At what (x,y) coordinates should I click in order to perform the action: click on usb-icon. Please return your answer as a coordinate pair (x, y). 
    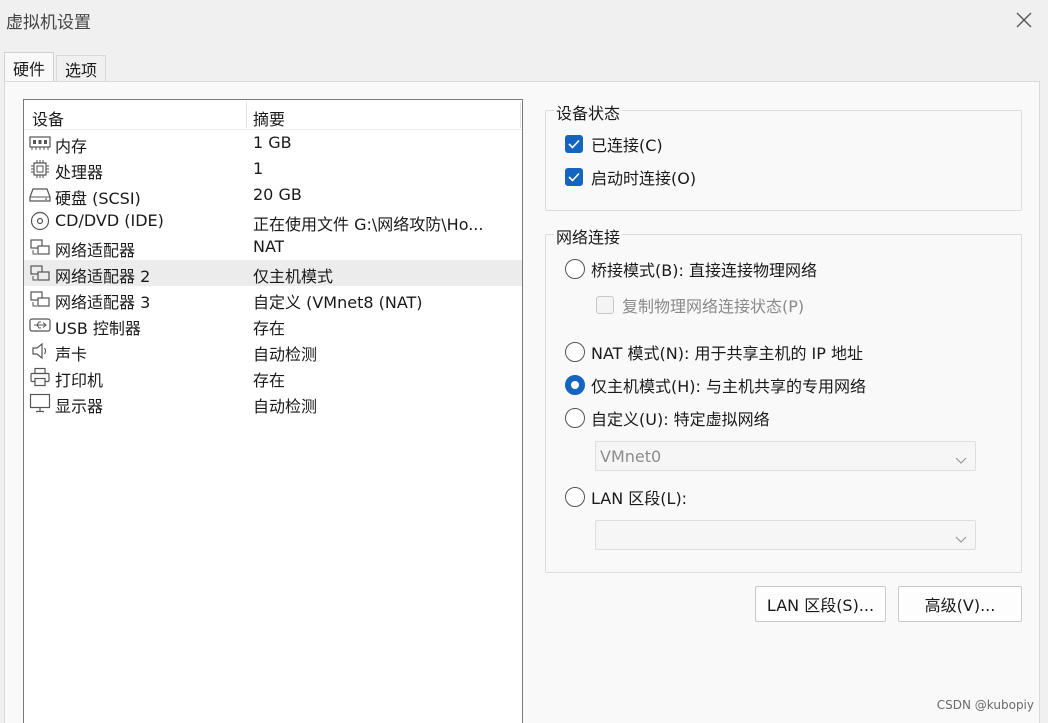
    Looking at the image, I should click on (40, 325).